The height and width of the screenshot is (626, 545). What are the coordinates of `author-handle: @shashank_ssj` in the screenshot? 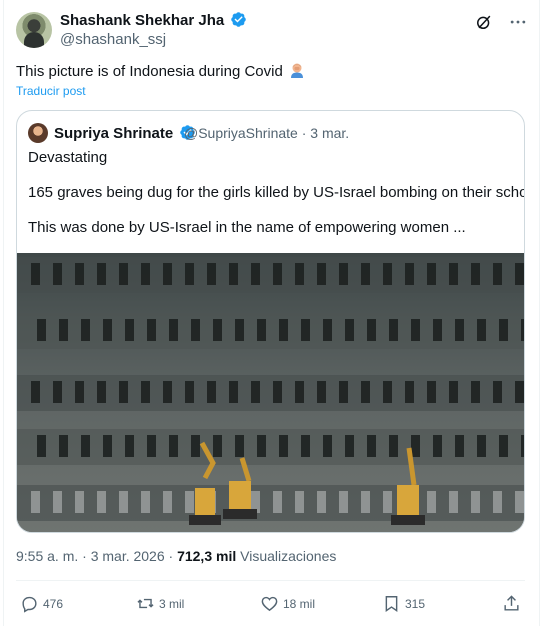 It's located at (113, 39).